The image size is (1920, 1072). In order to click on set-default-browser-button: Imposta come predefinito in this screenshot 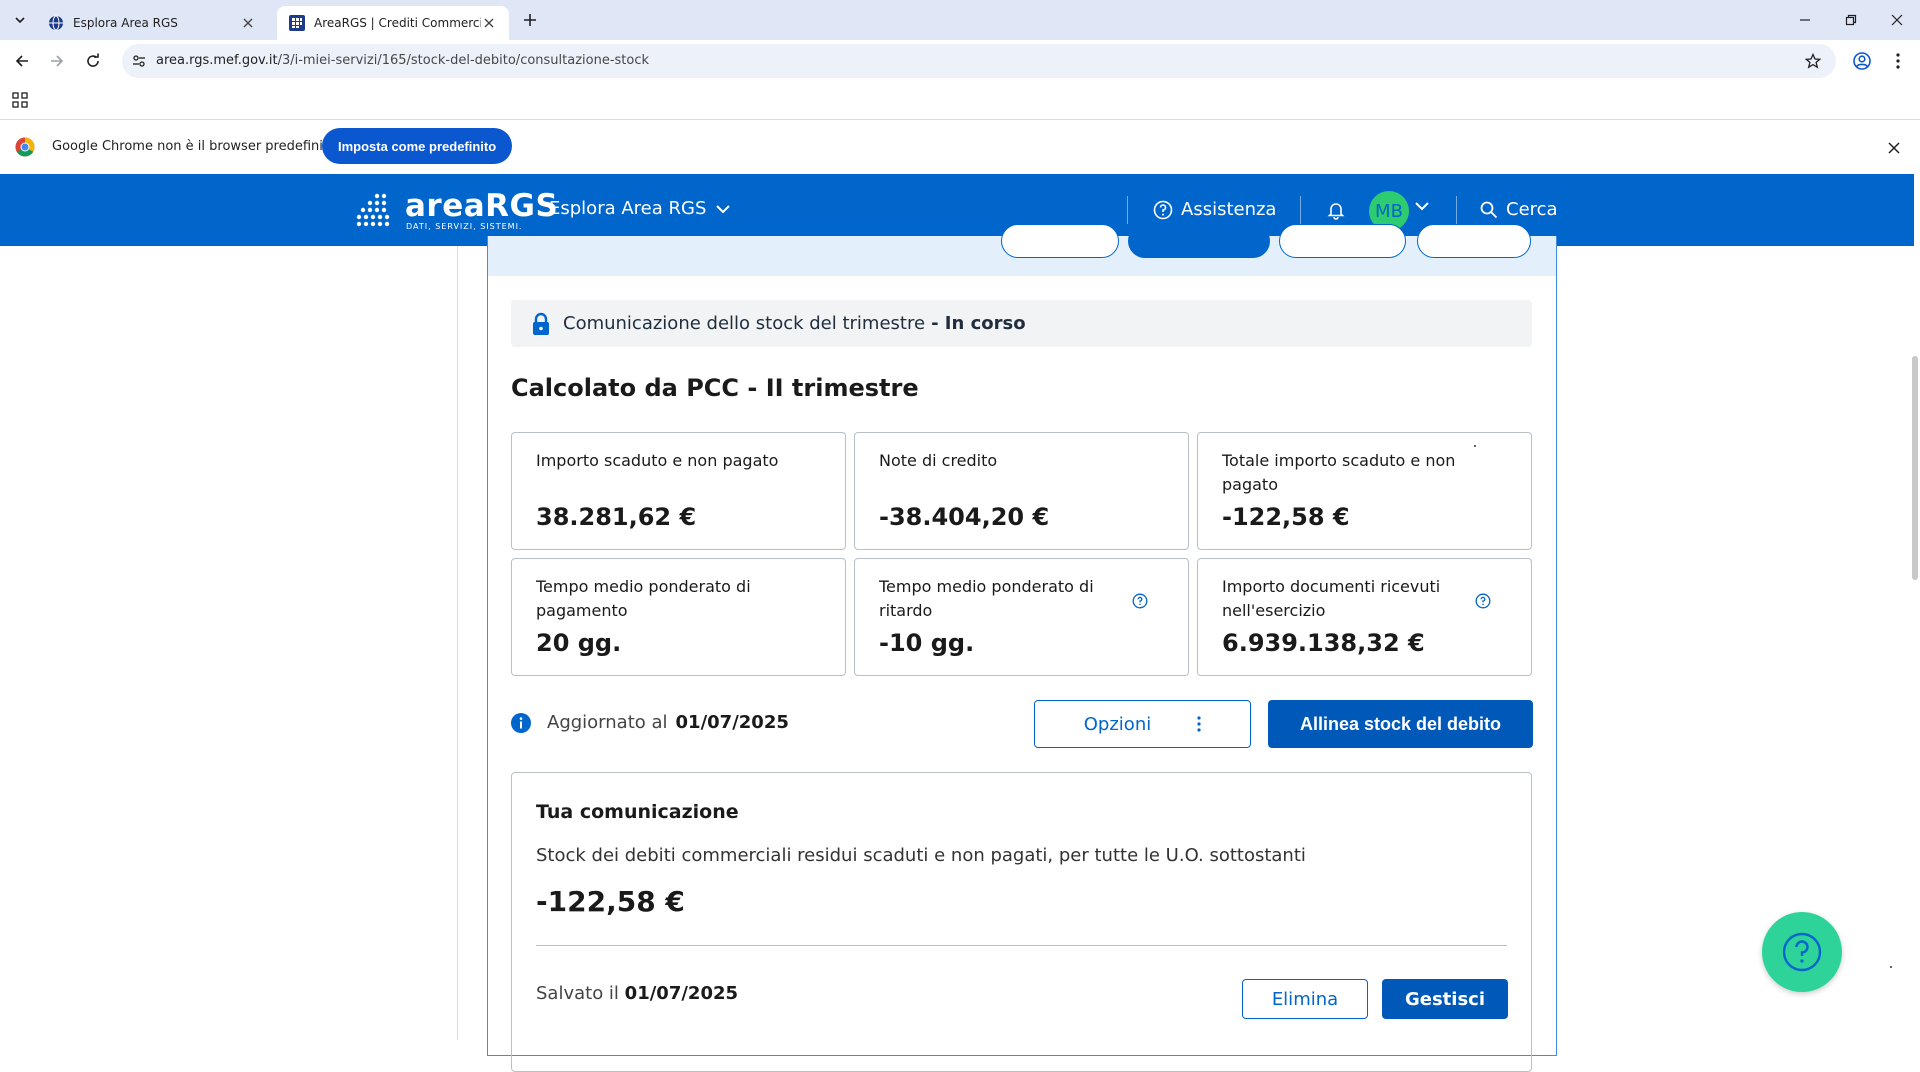, I will do `click(417, 146)`.